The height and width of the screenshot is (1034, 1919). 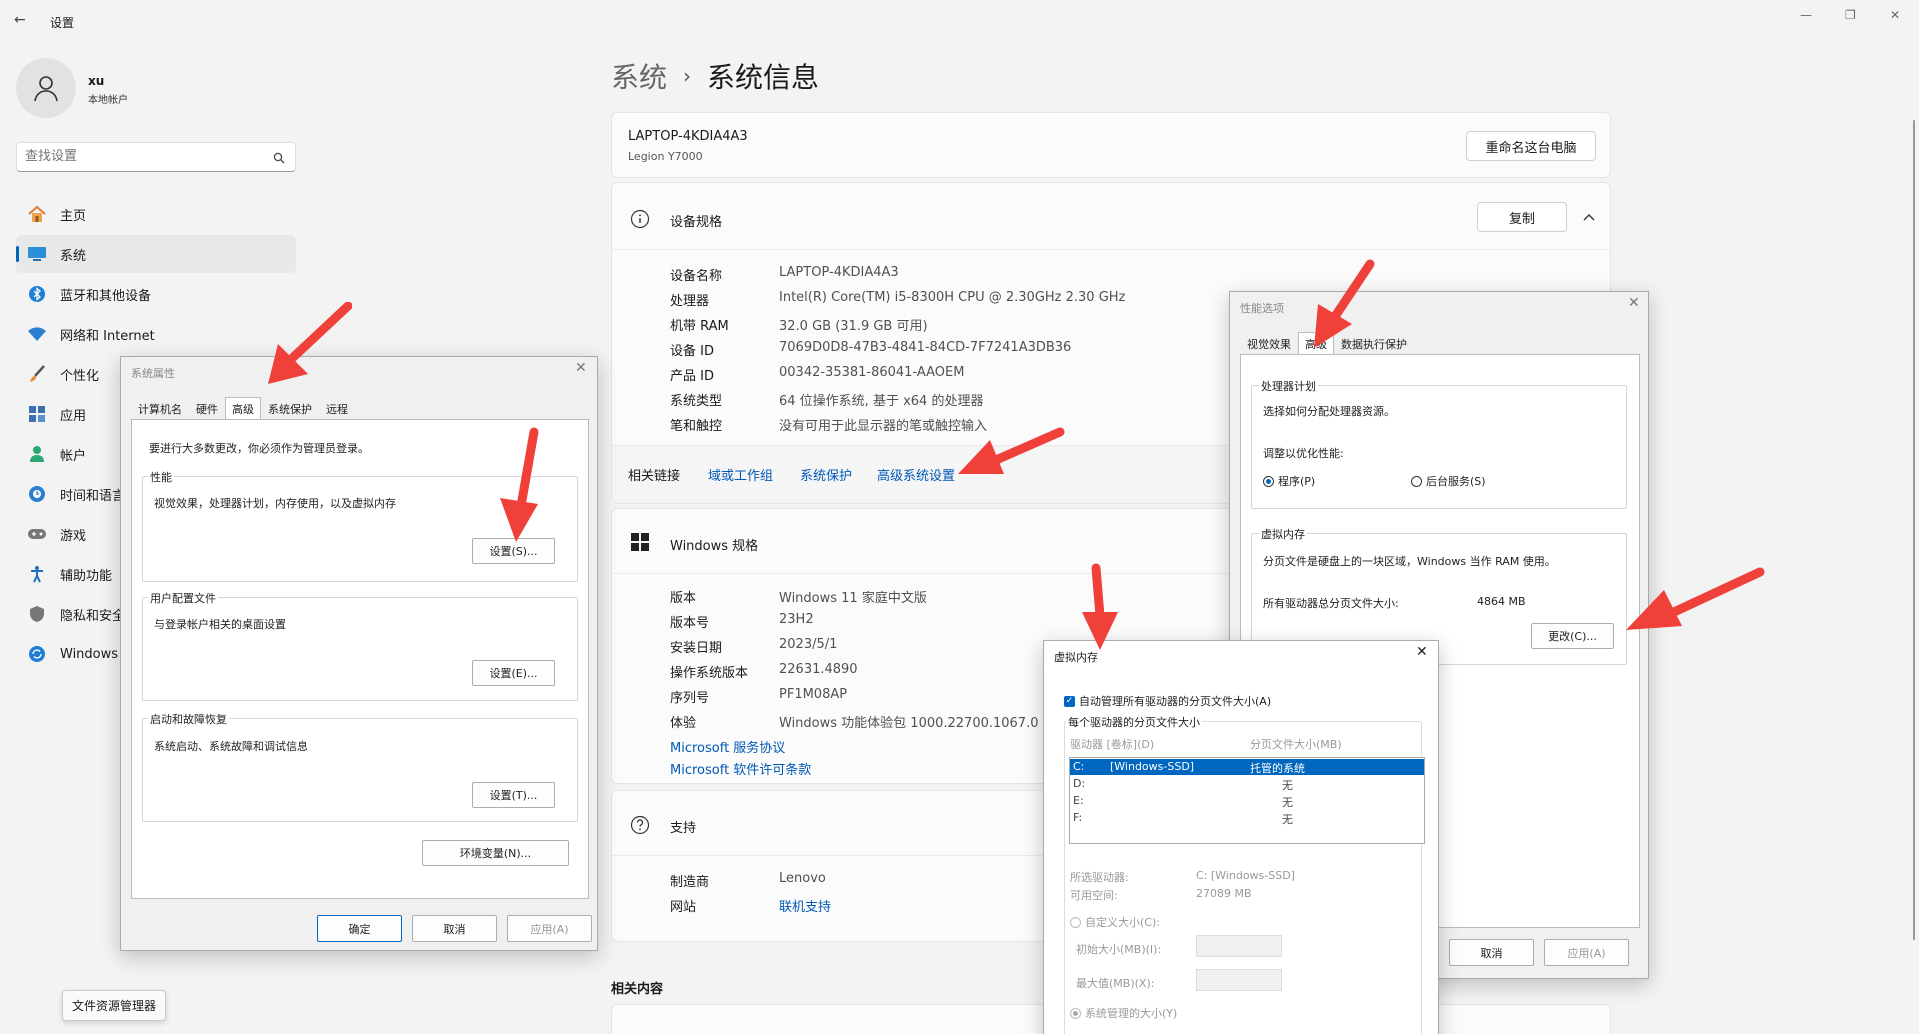 I want to click on dialog-title: 虚拟内存, so click(x=1076, y=657).